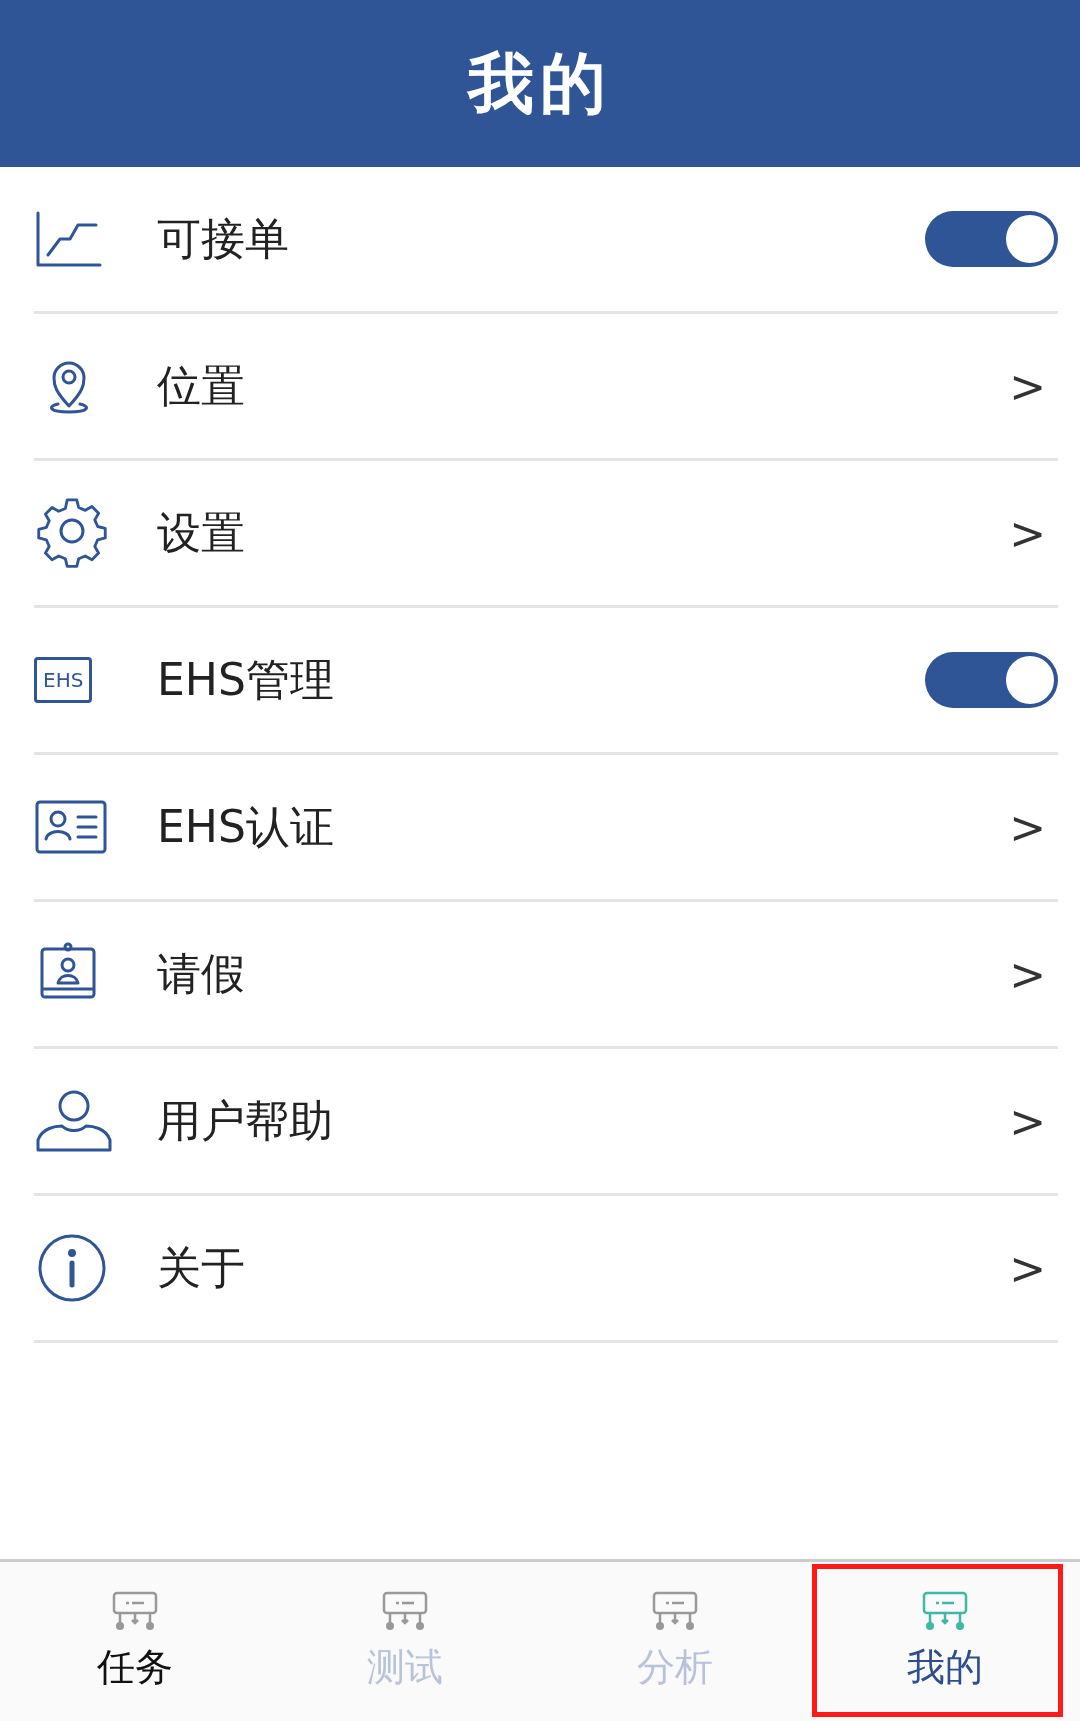 The height and width of the screenshot is (1721, 1080). What do you see at coordinates (546, 975) in the screenshot?
I see `menu-item: 请假 >` at bounding box center [546, 975].